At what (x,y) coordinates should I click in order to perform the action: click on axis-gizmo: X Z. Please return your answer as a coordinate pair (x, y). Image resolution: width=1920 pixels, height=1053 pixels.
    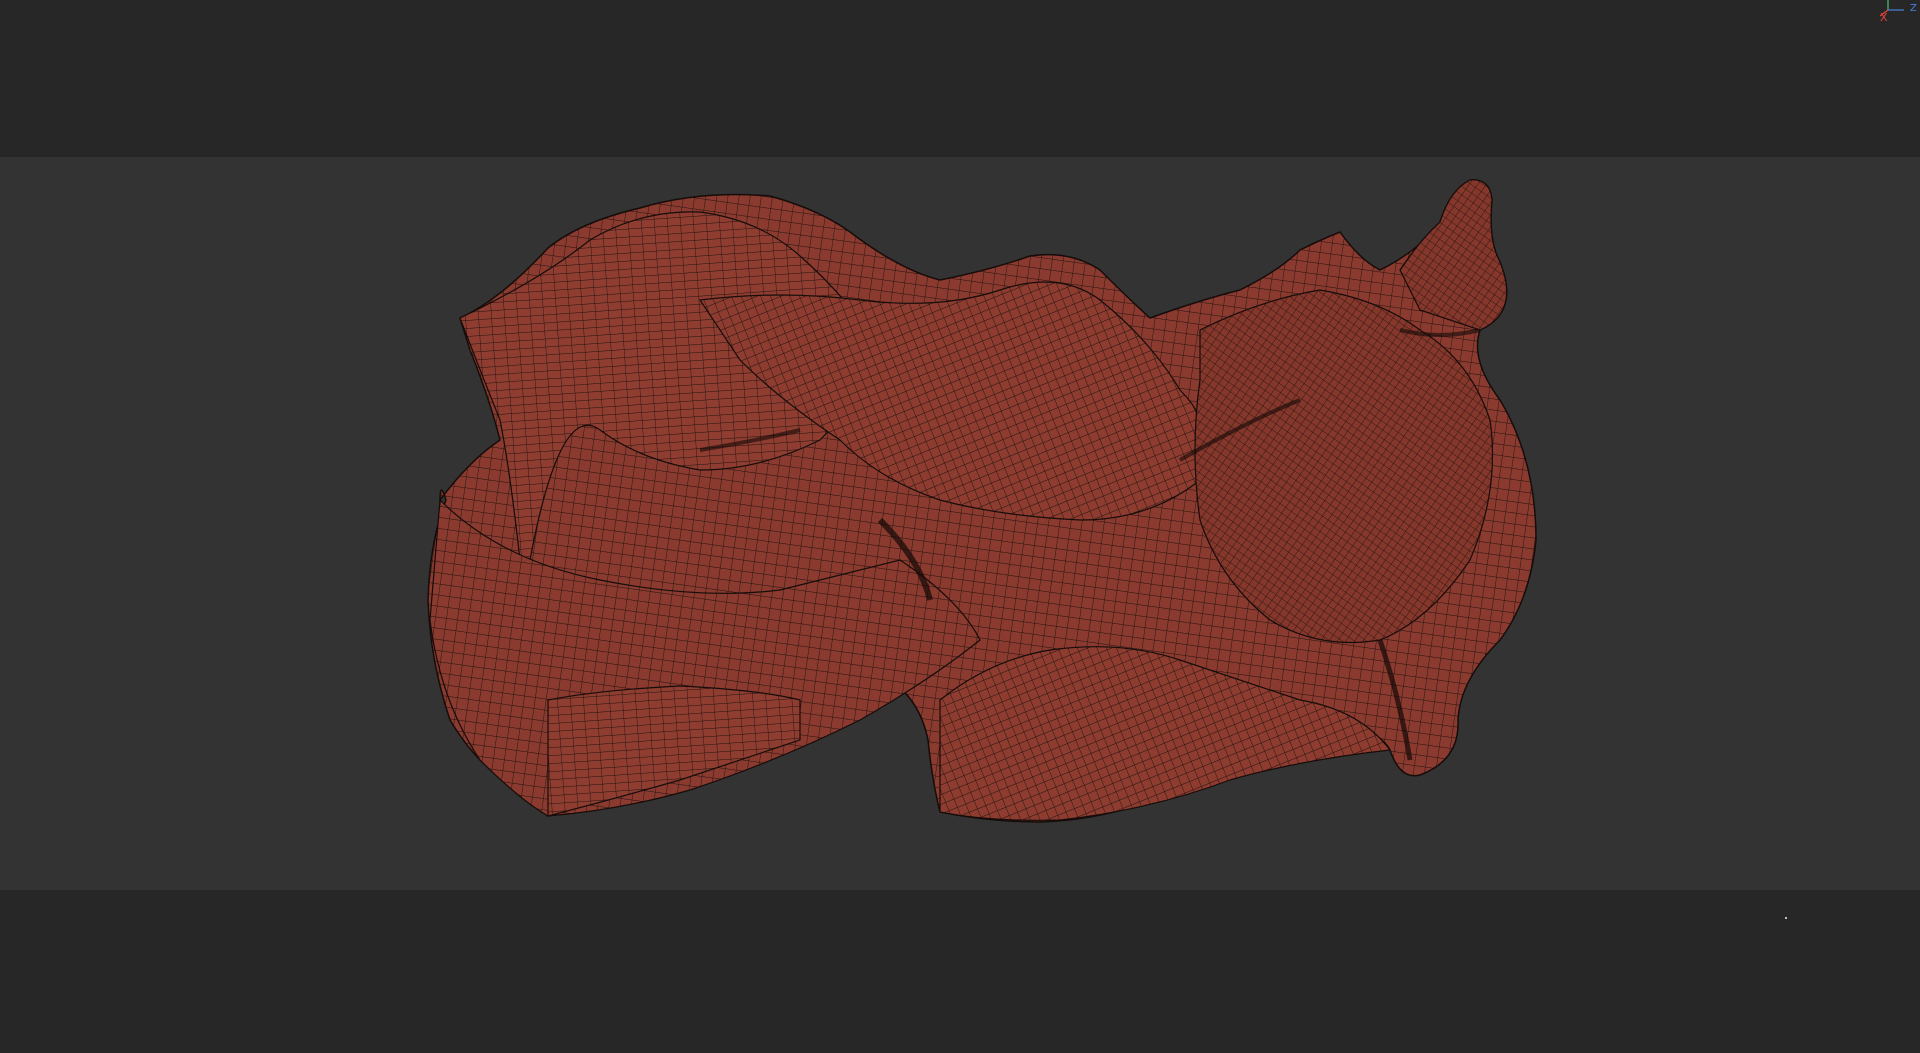
    Looking at the image, I should click on (1897, 14).